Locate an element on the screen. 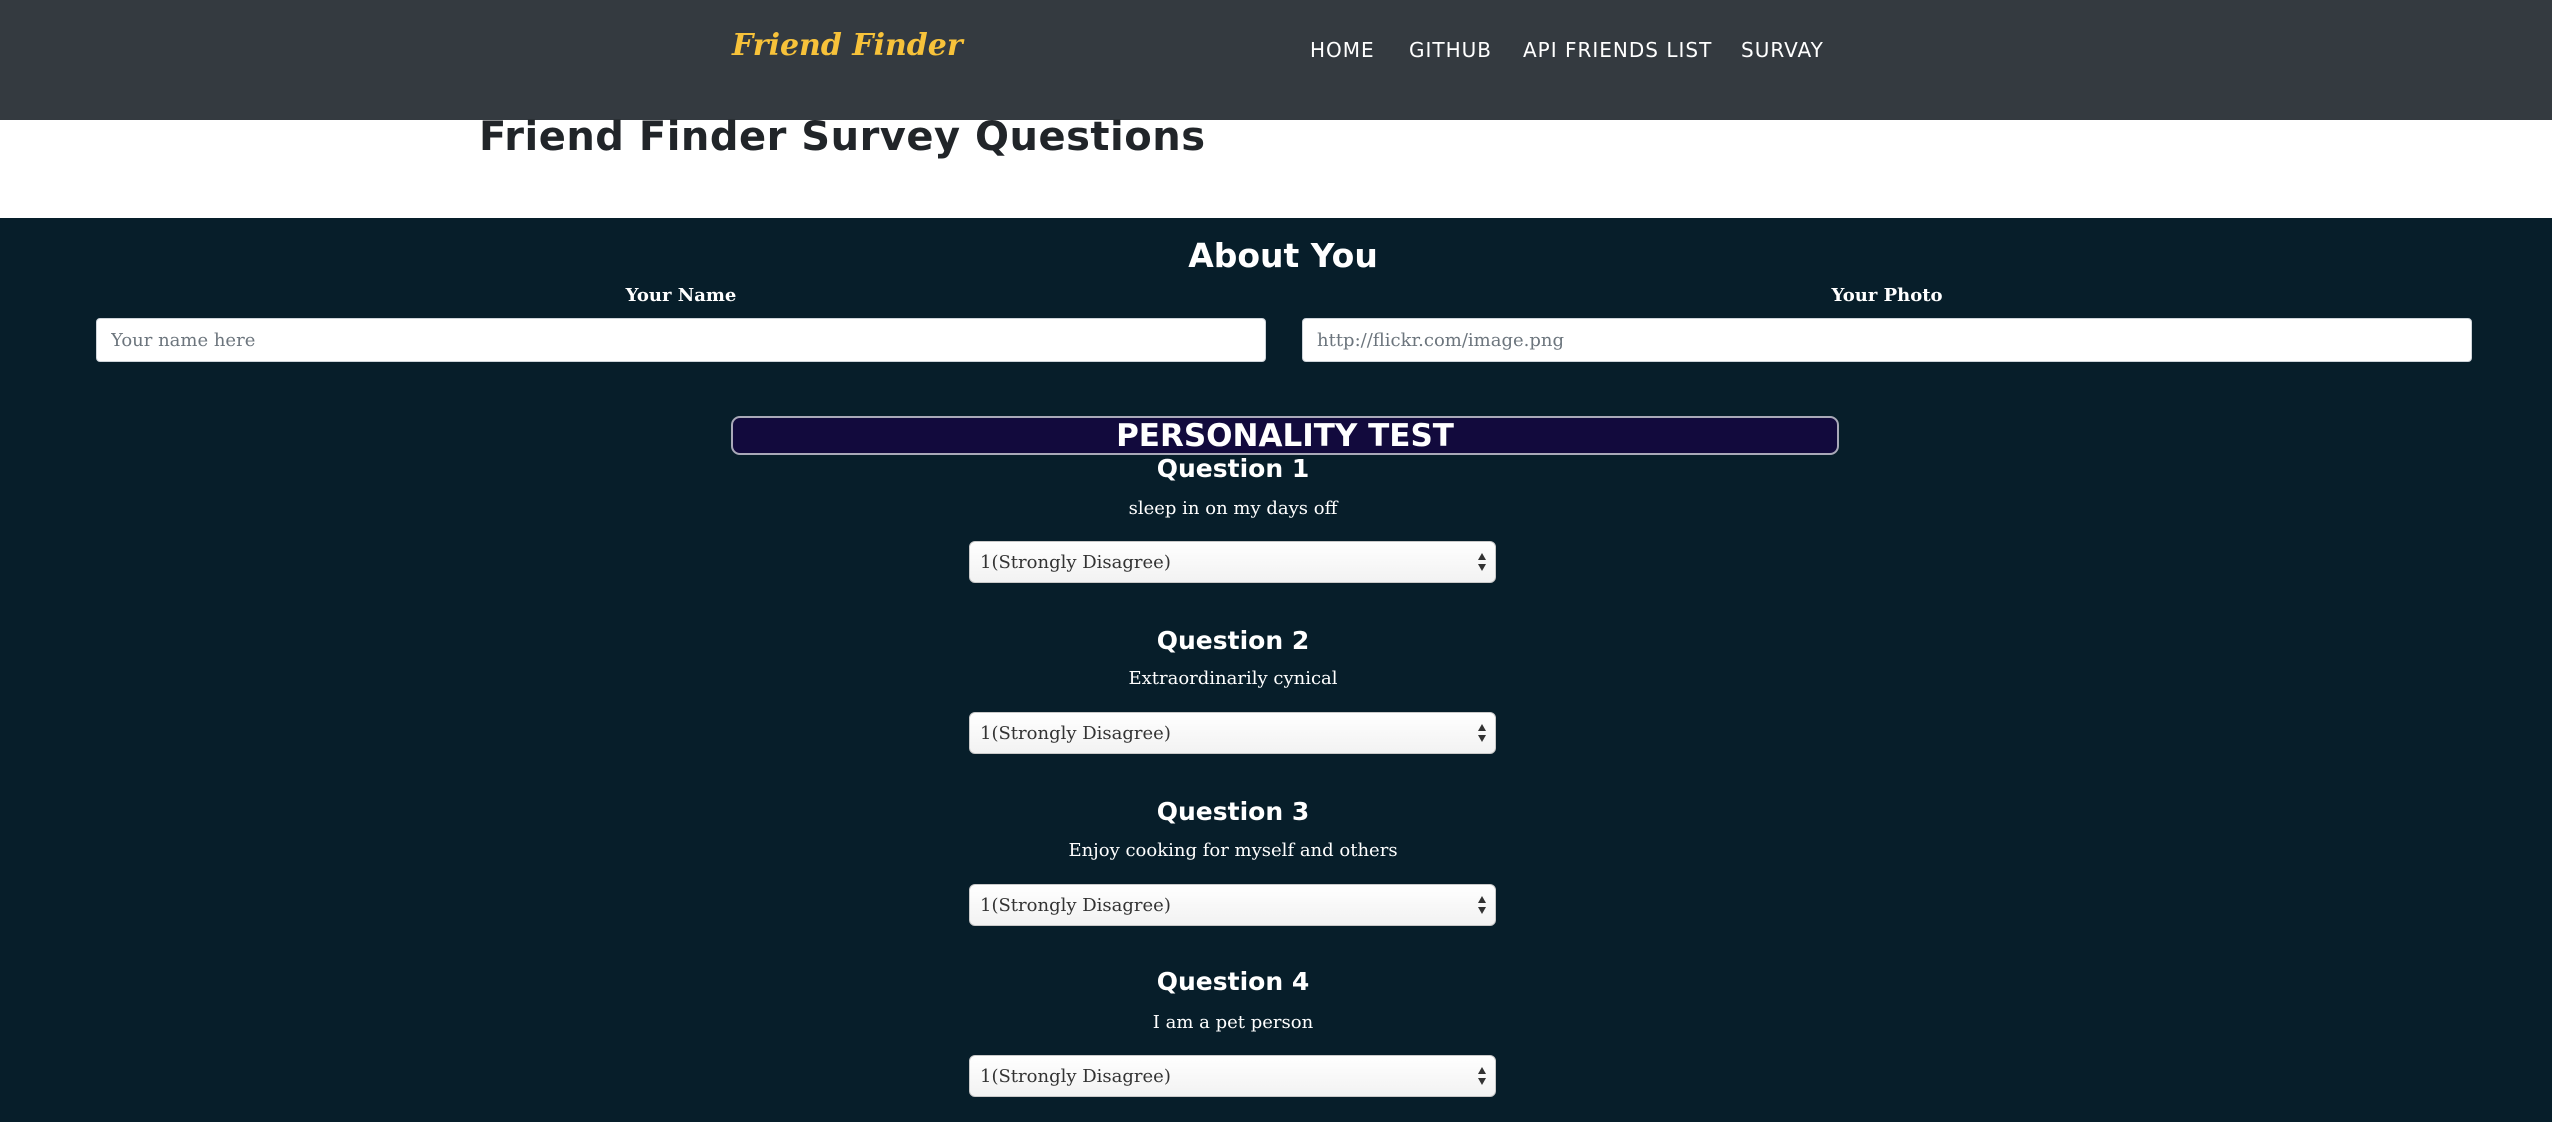  nav-link-api-friends-list: API FRIENDS LIST is located at coordinates (1617, 50).